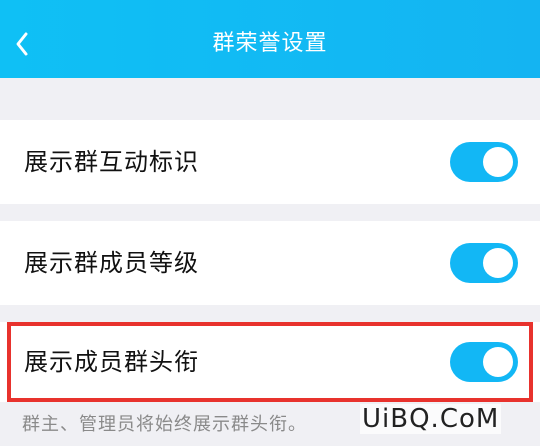 The width and height of the screenshot is (540, 446). What do you see at coordinates (164, 424) in the screenshot?
I see `footnote-text: 群主、管理员将始终展示群头衔。` at bounding box center [164, 424].